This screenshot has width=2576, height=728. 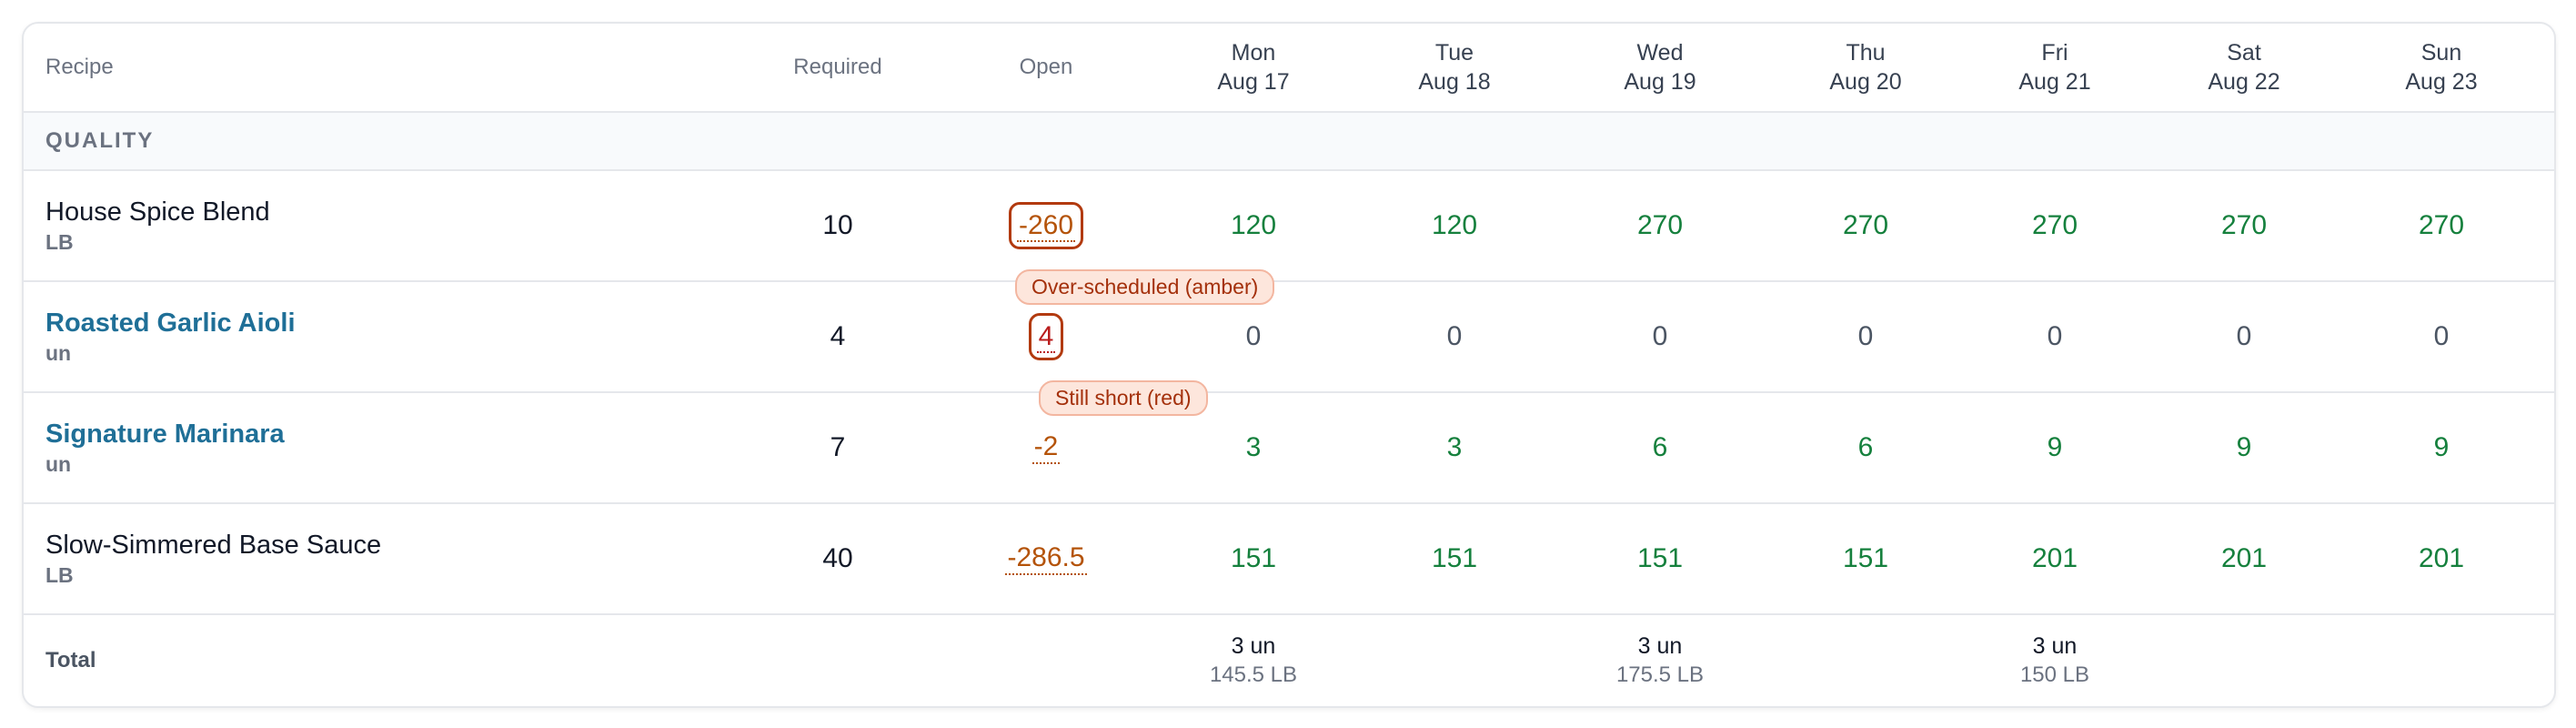 I want to click on header-day-date: Aug 17, so click(x=1253, y=82).